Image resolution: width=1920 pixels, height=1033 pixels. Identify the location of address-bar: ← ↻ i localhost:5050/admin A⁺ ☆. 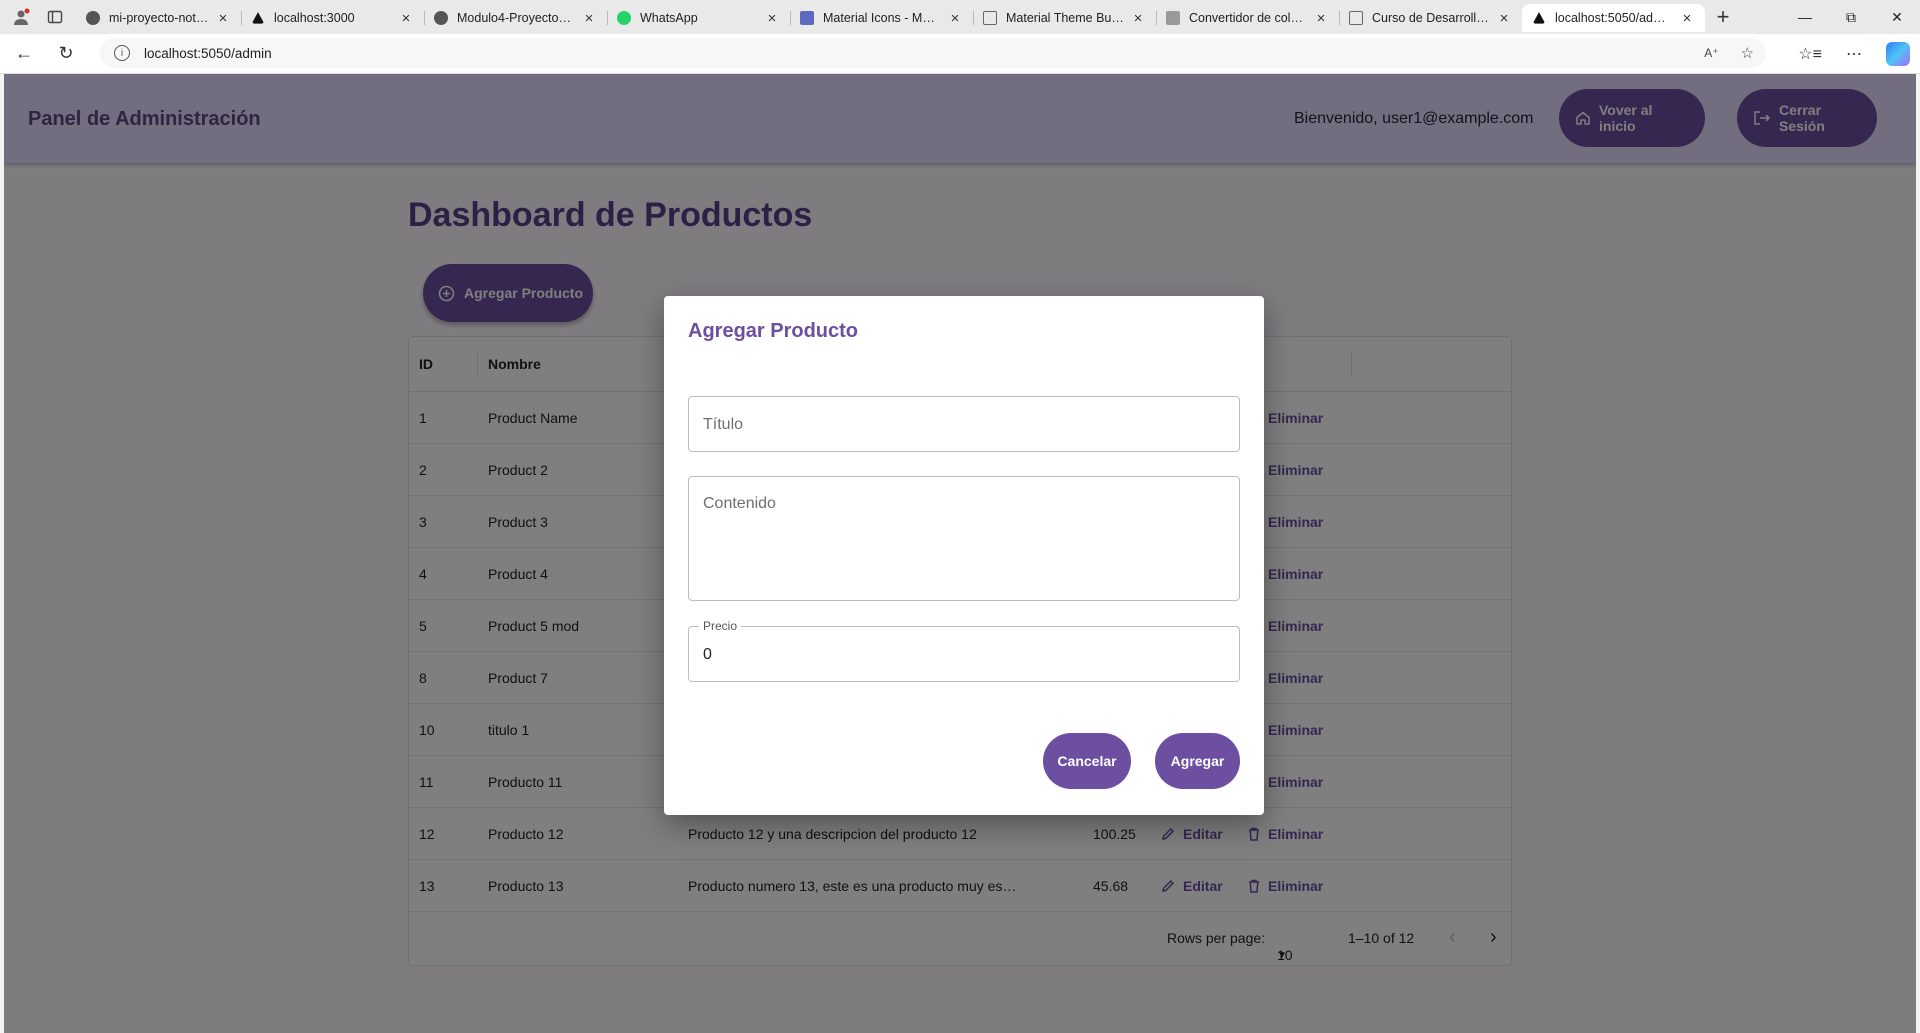
(960, 54).